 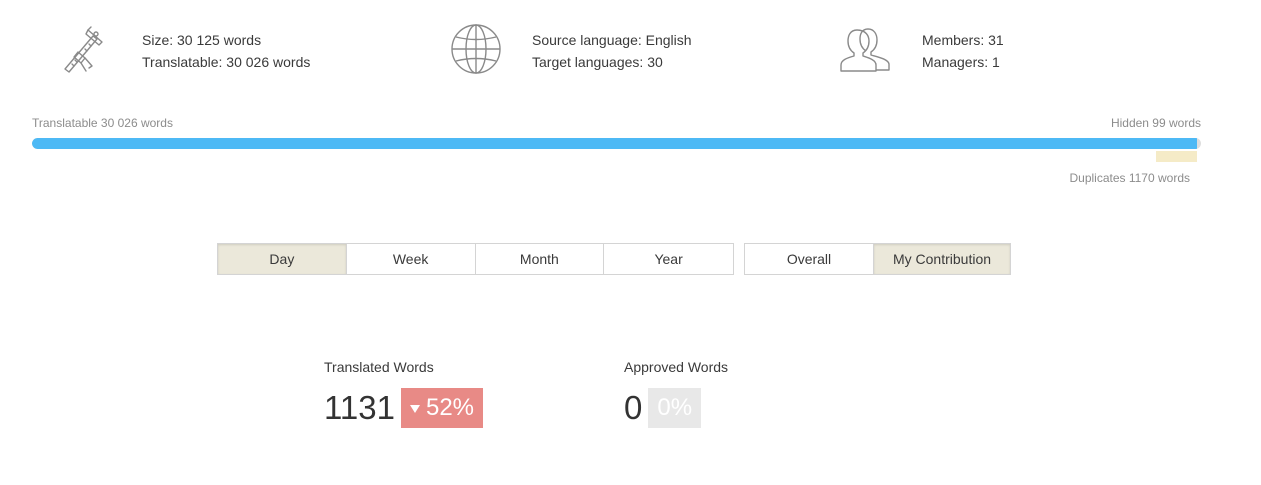 I want to click on translatable-segment, so click(x=615, y=143).